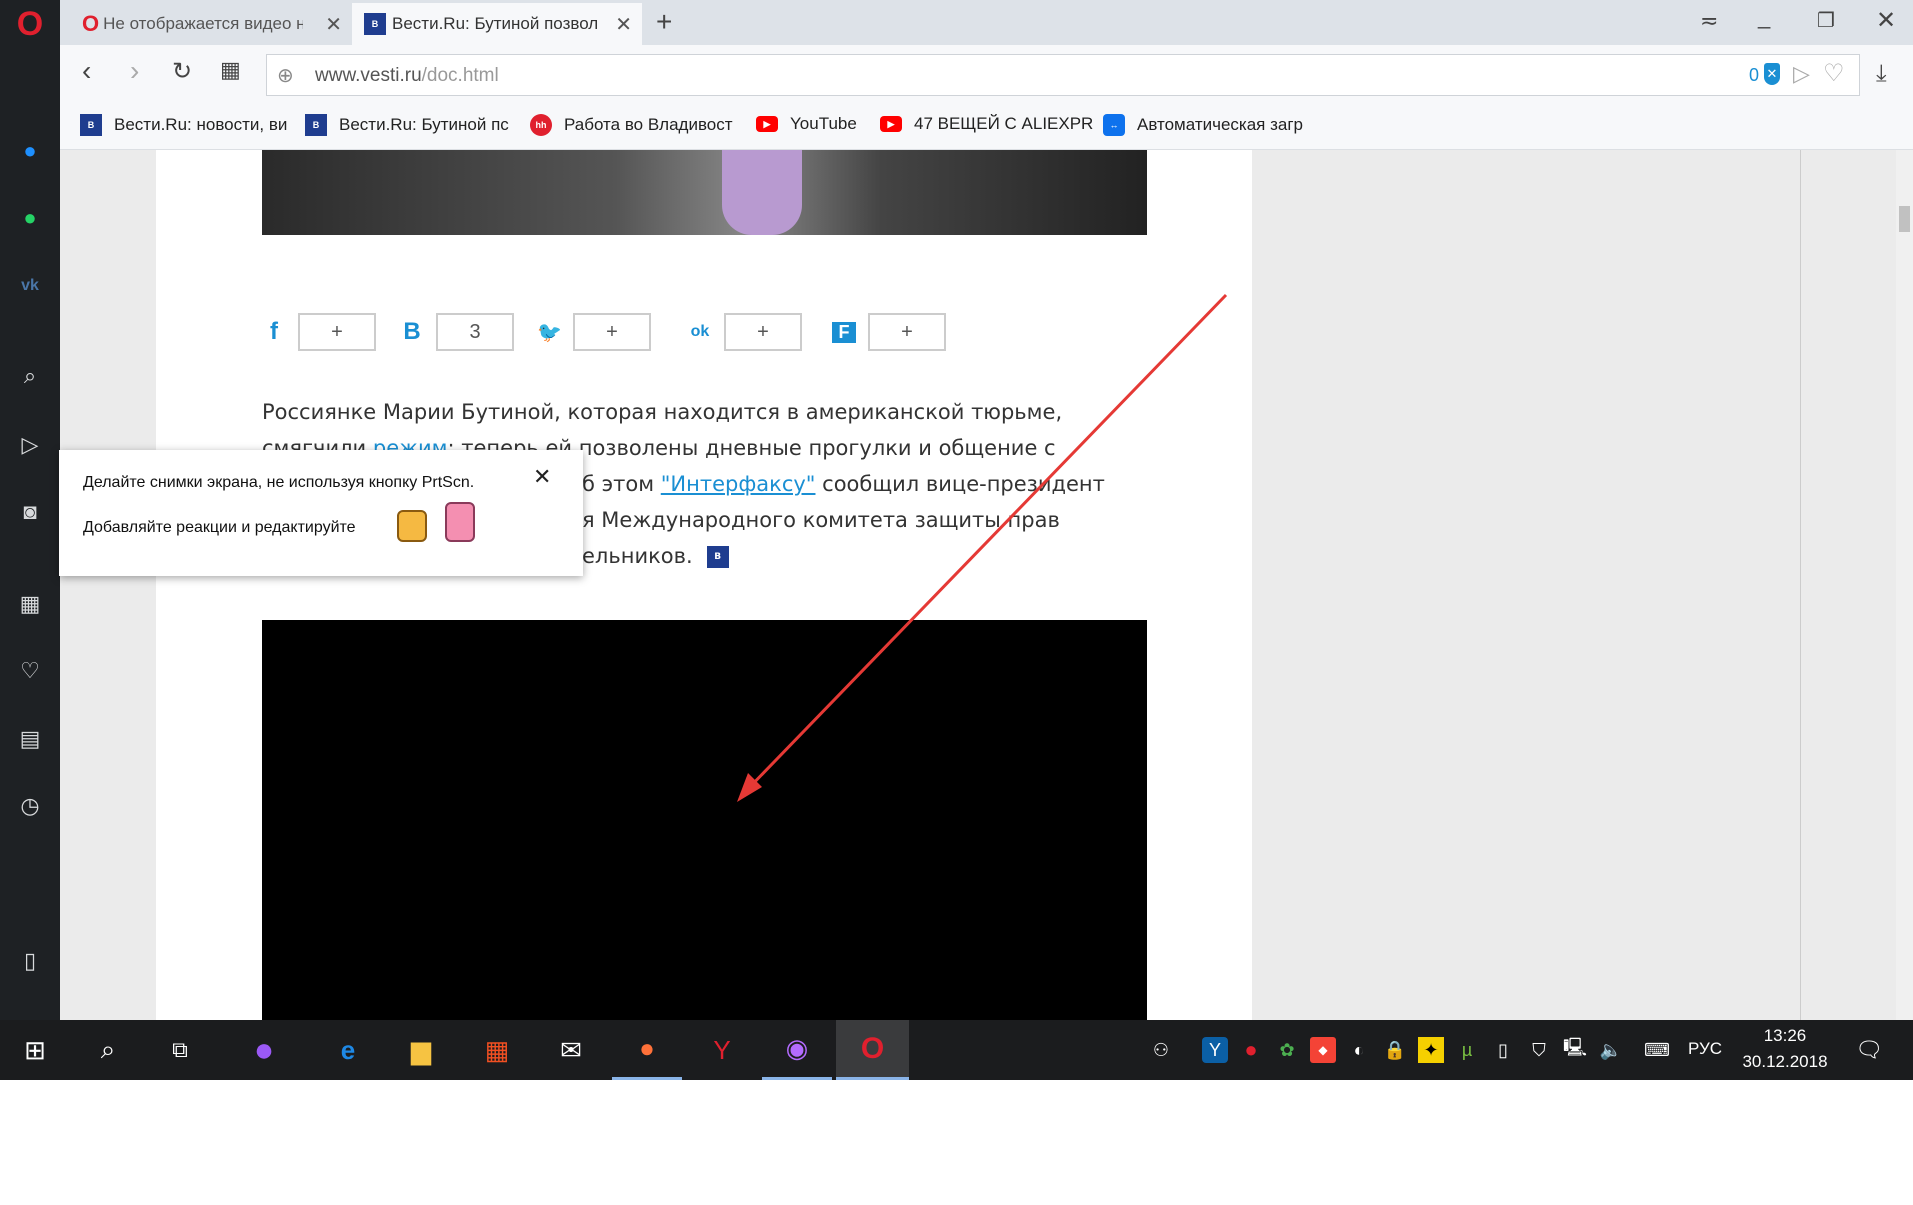  What do you see at coordinates (1287, 1050) in the screenshot?
I see `icq-icon: ✿` at bounding box center [1287, 1050].